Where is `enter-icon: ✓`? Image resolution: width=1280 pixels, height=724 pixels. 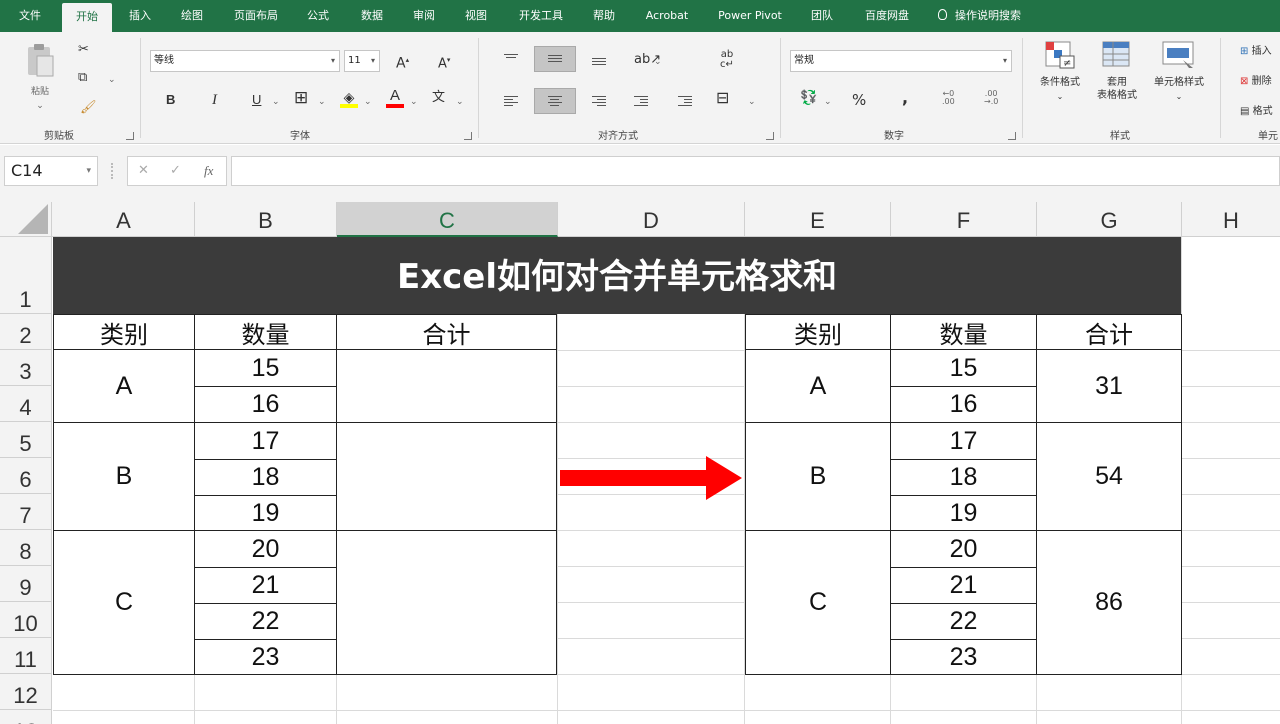
enter-icon: ✓ is located at coordinates (175, 170).